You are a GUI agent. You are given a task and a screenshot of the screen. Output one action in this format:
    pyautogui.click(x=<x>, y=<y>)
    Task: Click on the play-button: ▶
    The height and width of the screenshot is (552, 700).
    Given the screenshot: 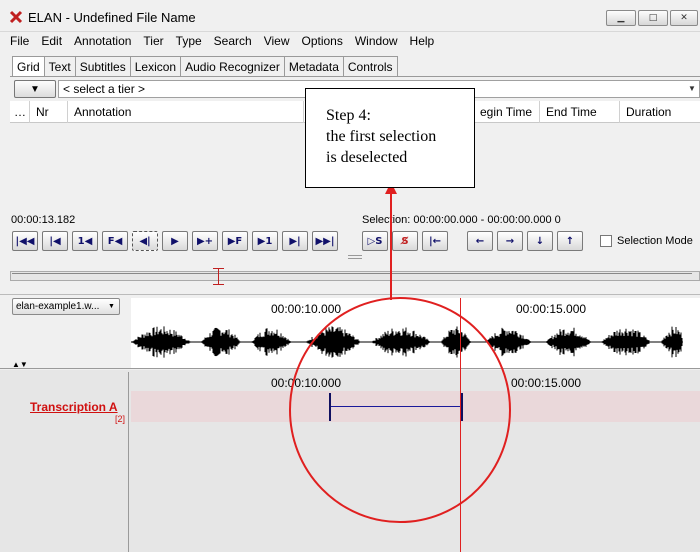 What is the action you would take?
    pyautogui.click(x=175, y=241)
    